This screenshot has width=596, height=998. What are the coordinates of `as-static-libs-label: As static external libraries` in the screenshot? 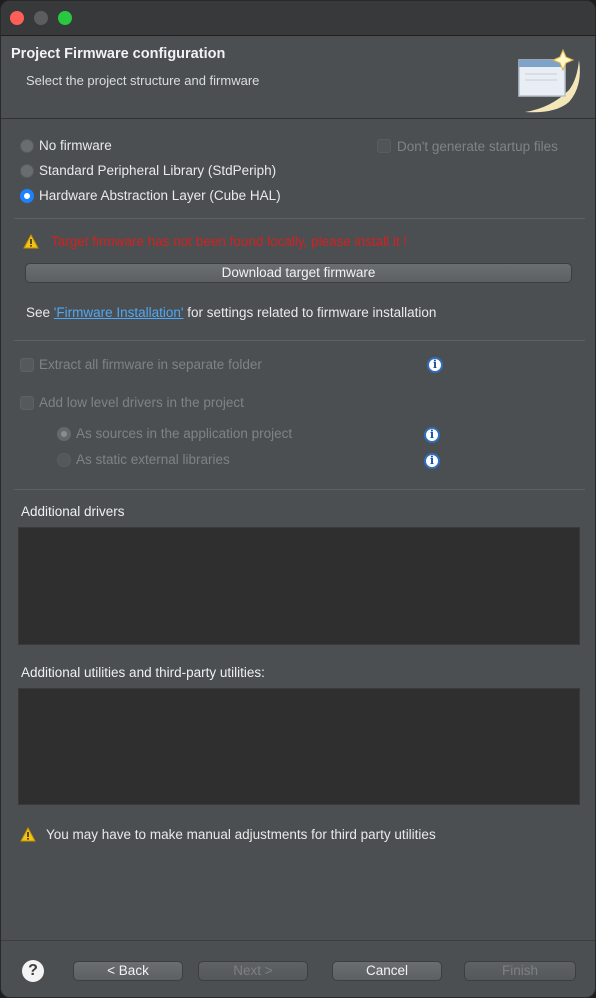 It's located at (153, 459).